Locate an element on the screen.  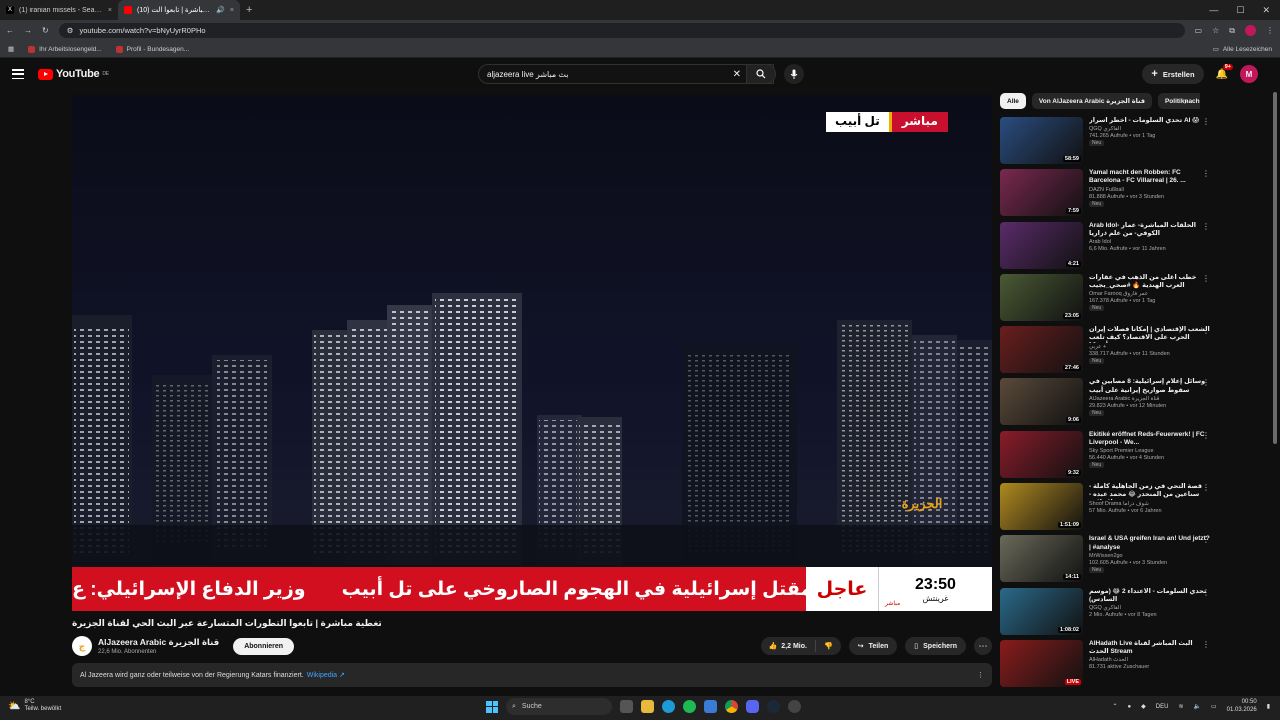
language-indicator: DEU is located at coordinates (1162, 707).